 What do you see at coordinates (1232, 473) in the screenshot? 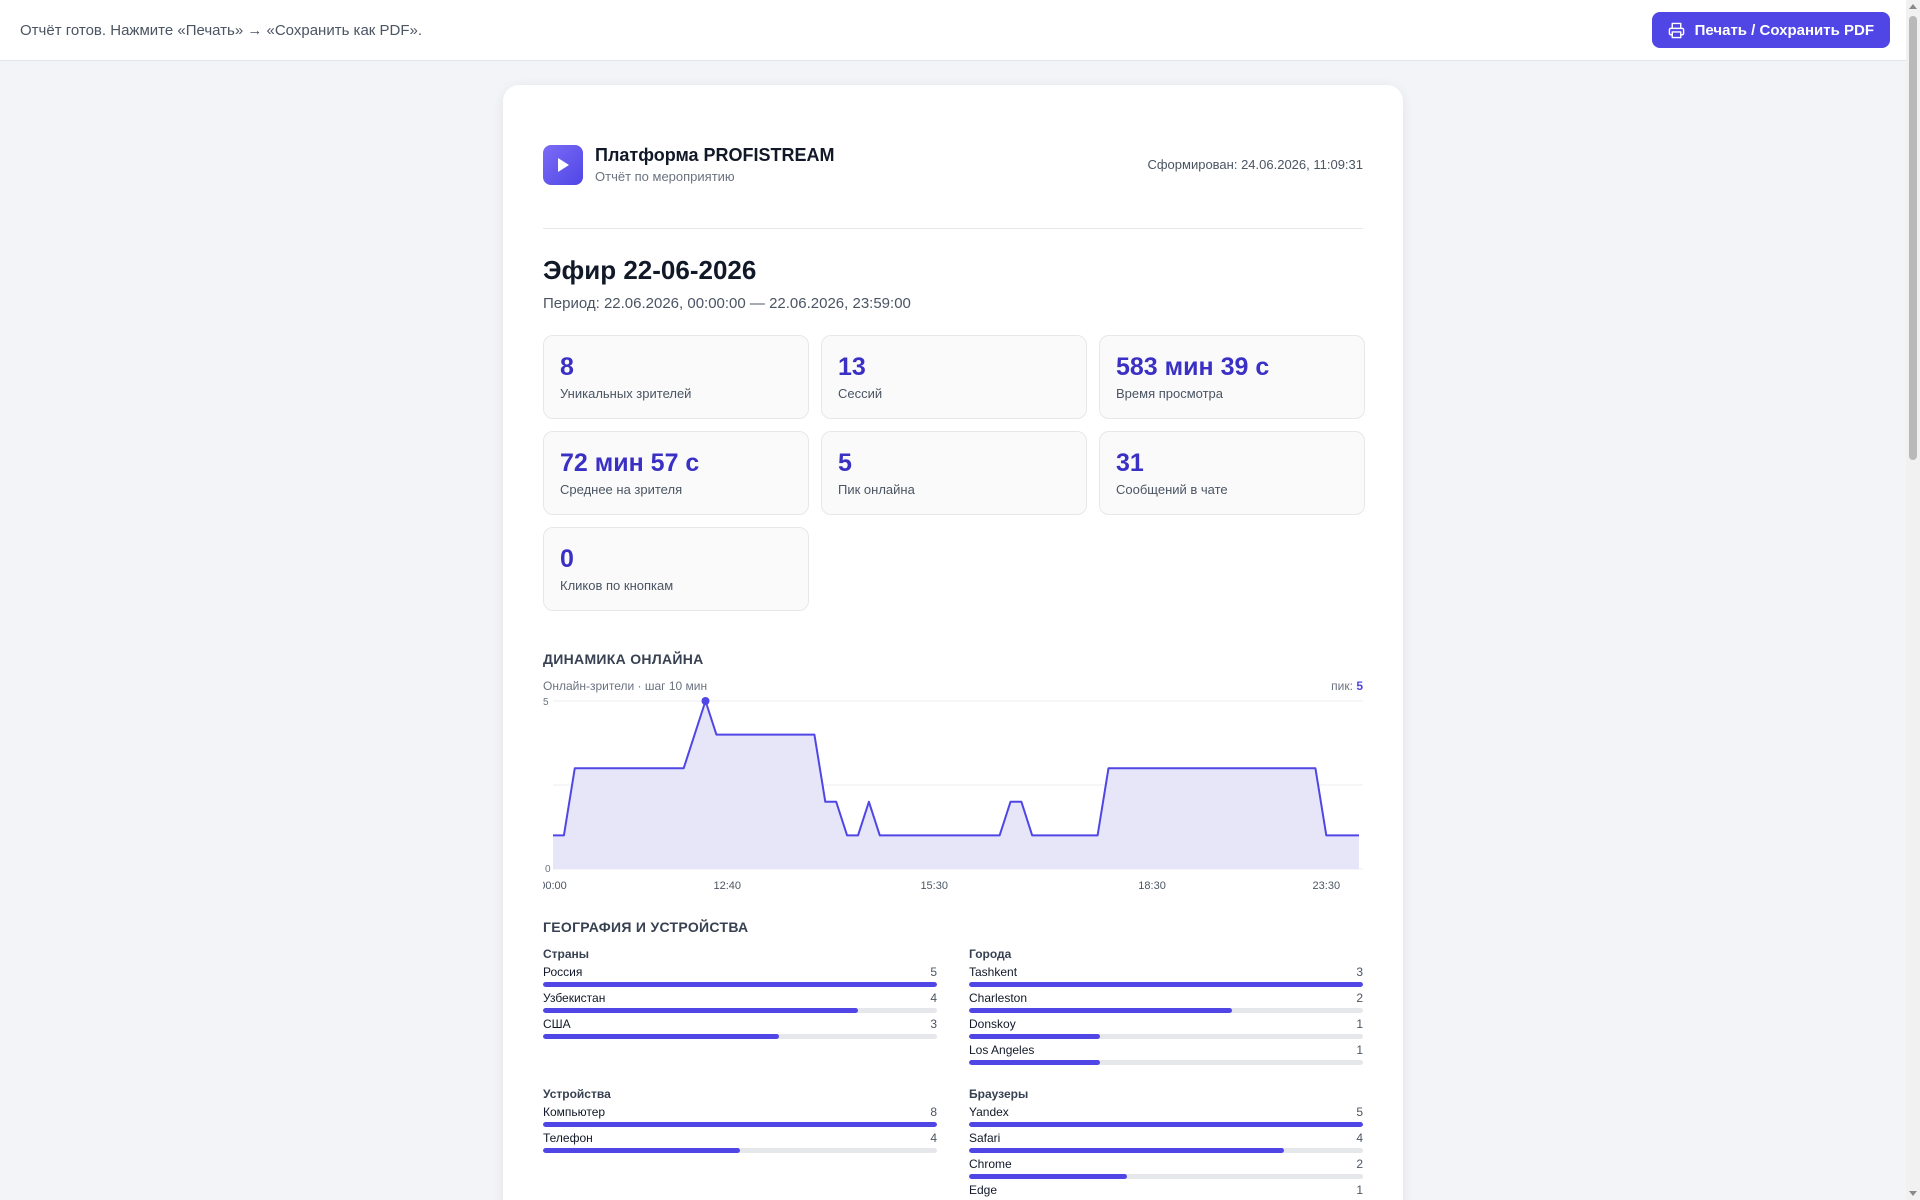
I see `stat-card-chat-messages: 31 Сообщений в чате` at bounding box center [1232, 473].